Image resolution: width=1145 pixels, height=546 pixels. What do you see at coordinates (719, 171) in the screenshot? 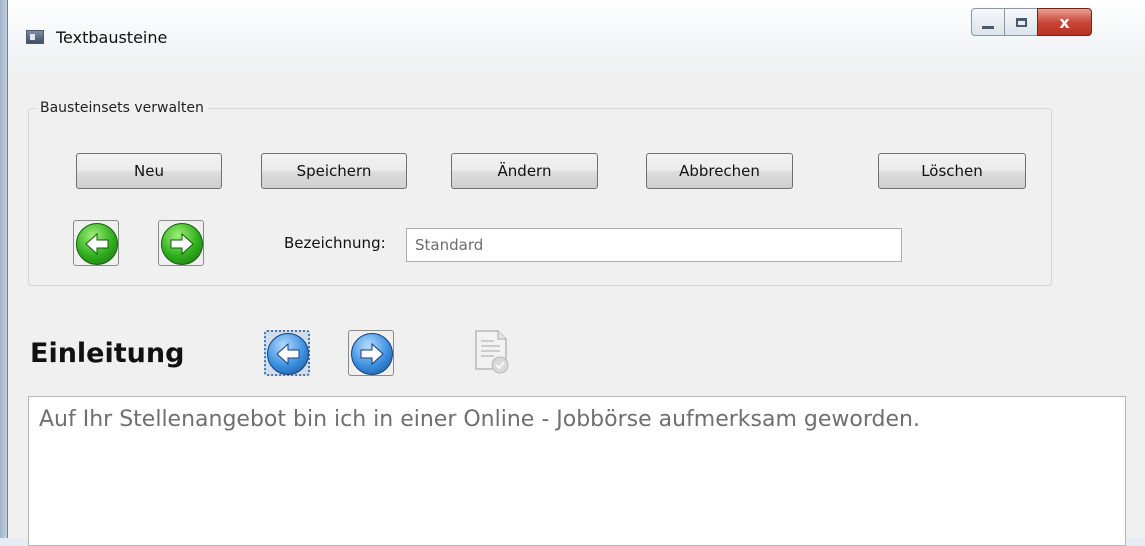
I see `cancel-button: Abbrechen` at bounding box center [719, 171].